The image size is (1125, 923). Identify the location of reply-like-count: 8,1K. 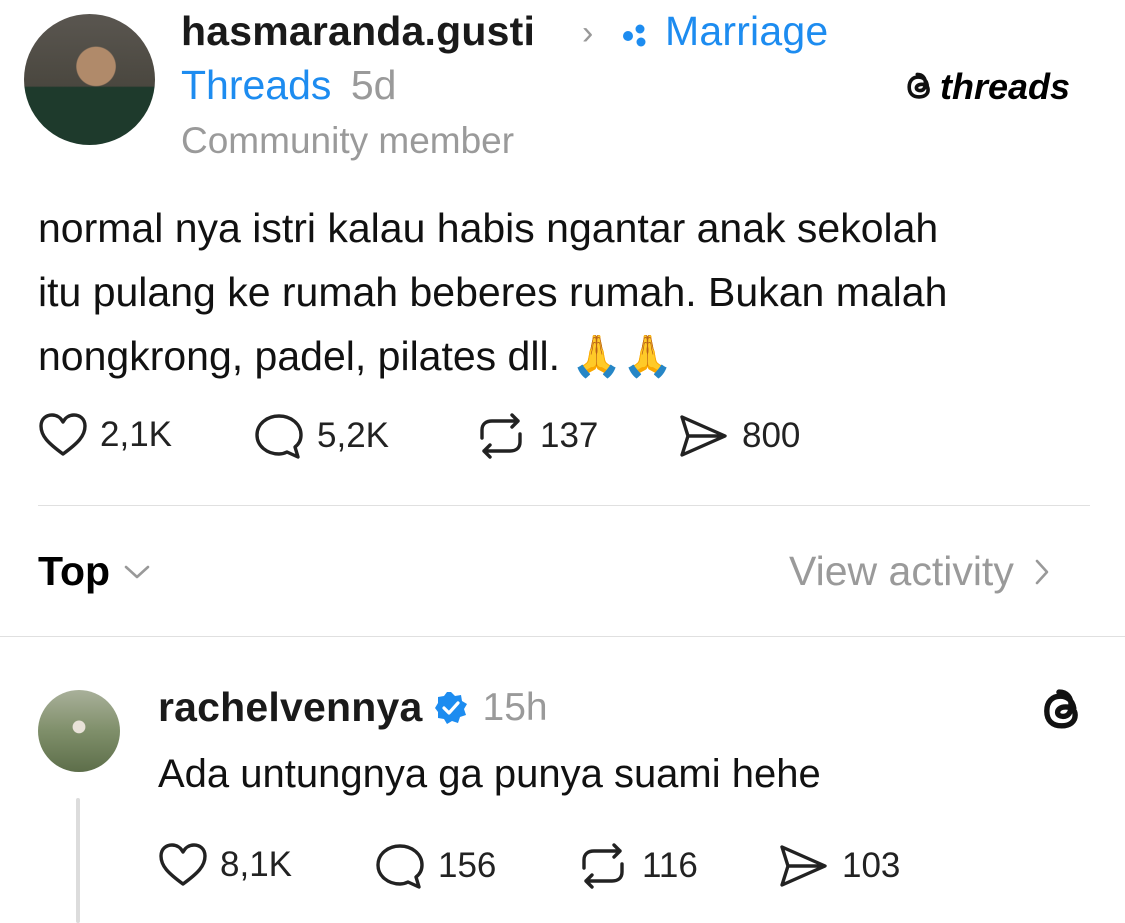
(256, 864).